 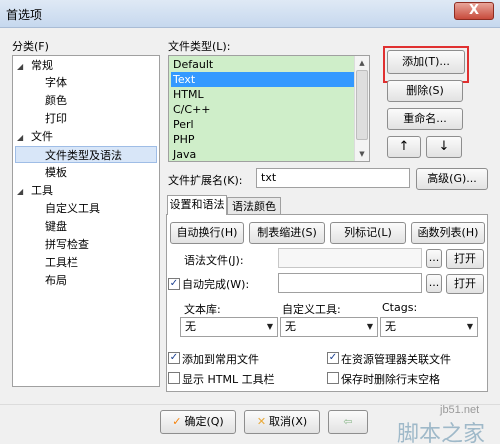 What do you see at coordinates (333, 178) in the screenshot?
I see `extension-input: txt` at bounding box center [333, 178].